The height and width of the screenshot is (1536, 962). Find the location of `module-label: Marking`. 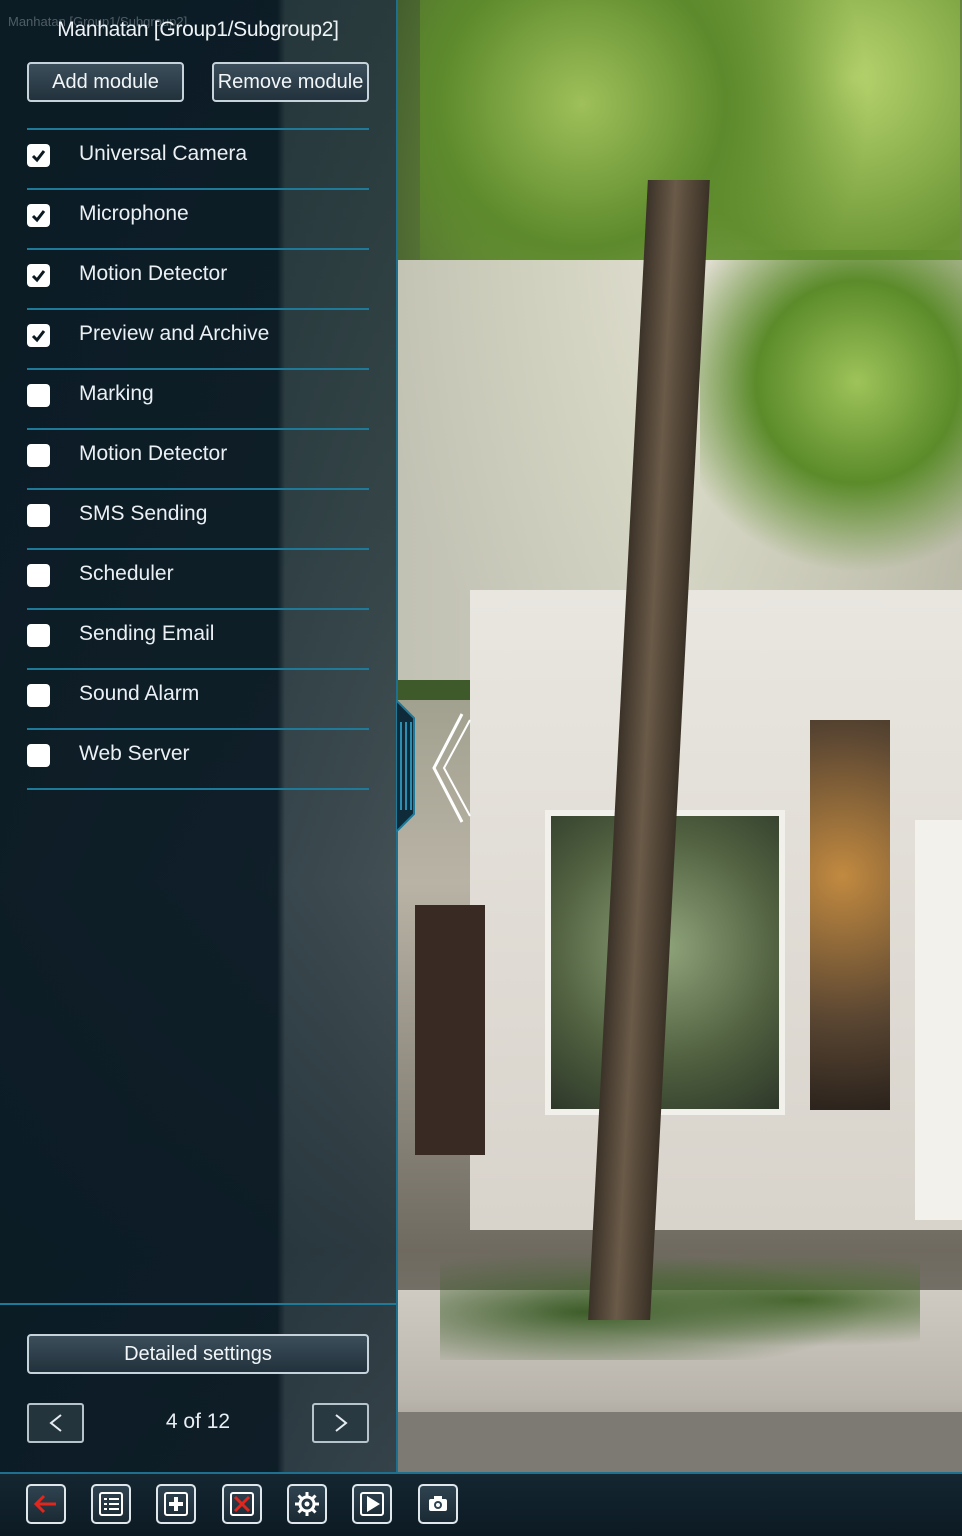

module-label: Marking is located at coordinates (116, 393).